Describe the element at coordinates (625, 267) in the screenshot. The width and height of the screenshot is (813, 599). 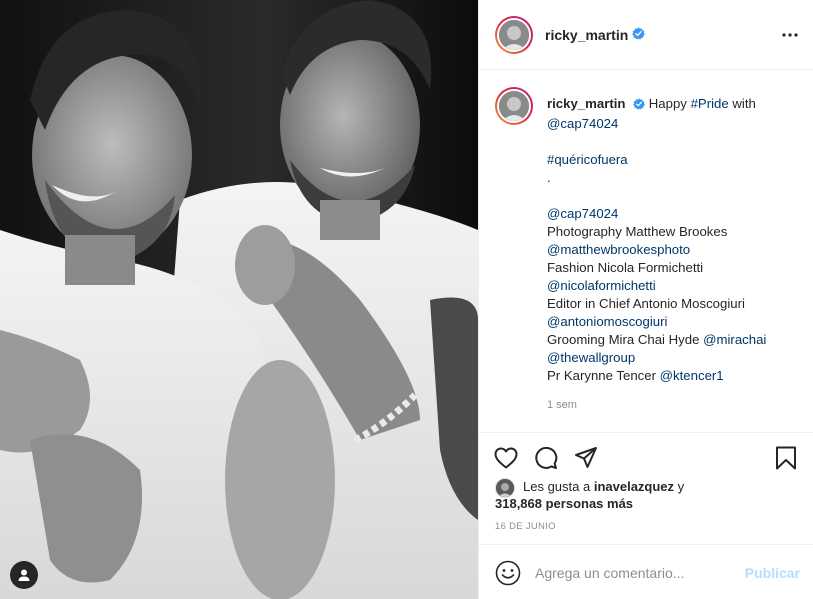
I see `caption-fashion: Fashion Nicola Formichetti` at that location.